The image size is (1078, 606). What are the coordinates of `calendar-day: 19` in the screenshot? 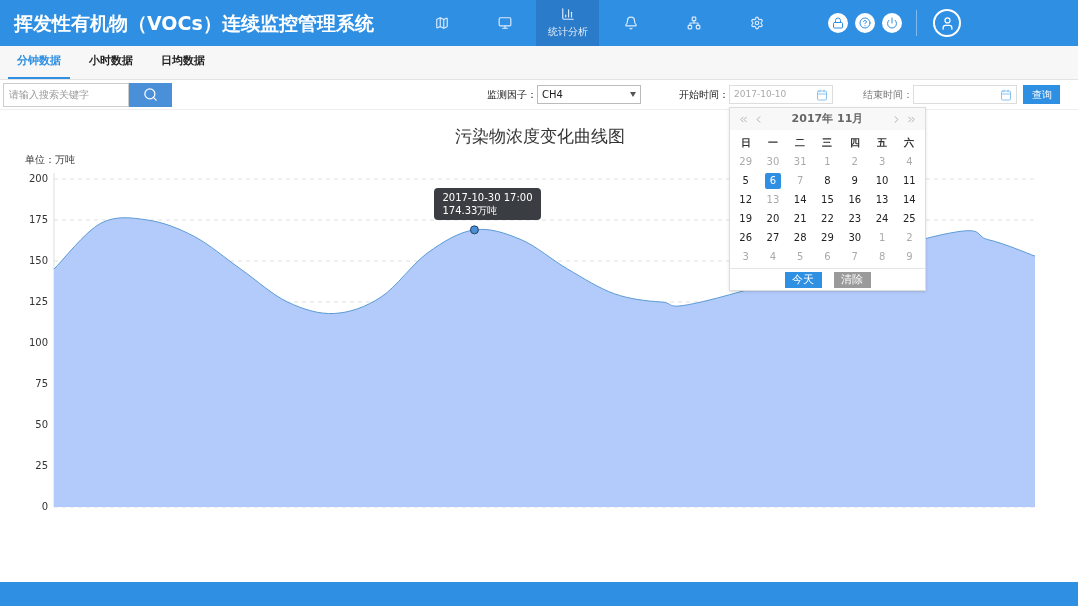 It's located at (745, 218).